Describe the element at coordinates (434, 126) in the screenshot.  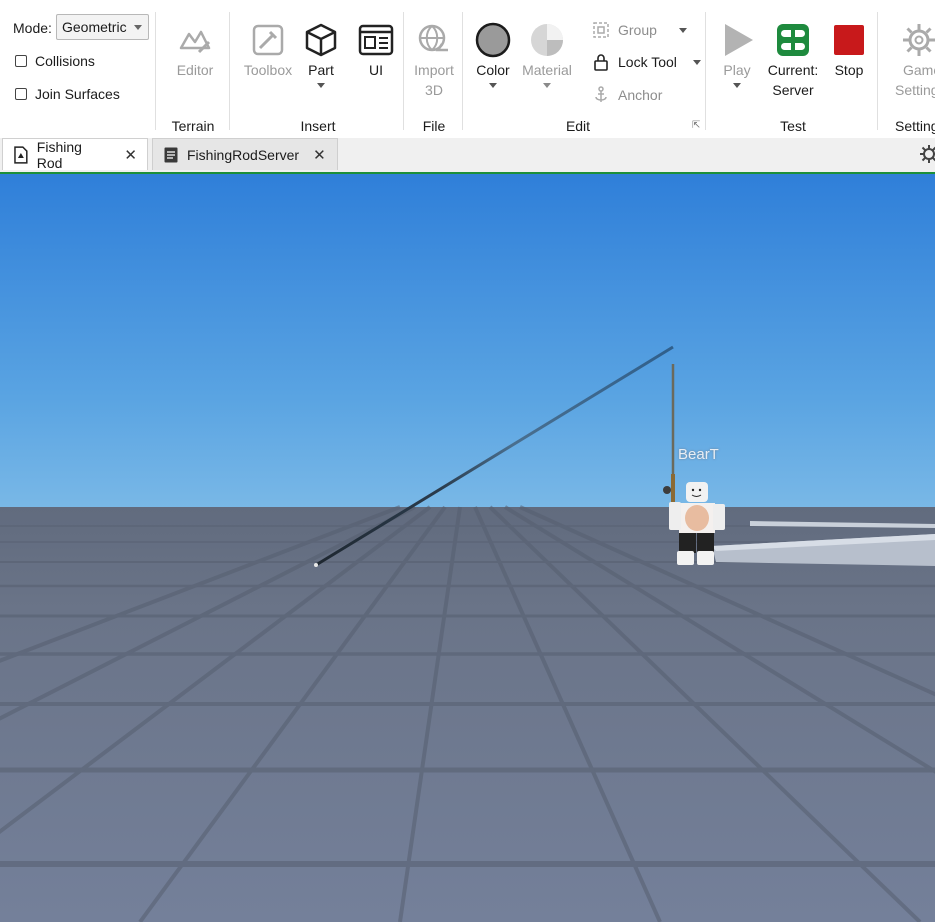
I see `file-group-label: File` at that location.